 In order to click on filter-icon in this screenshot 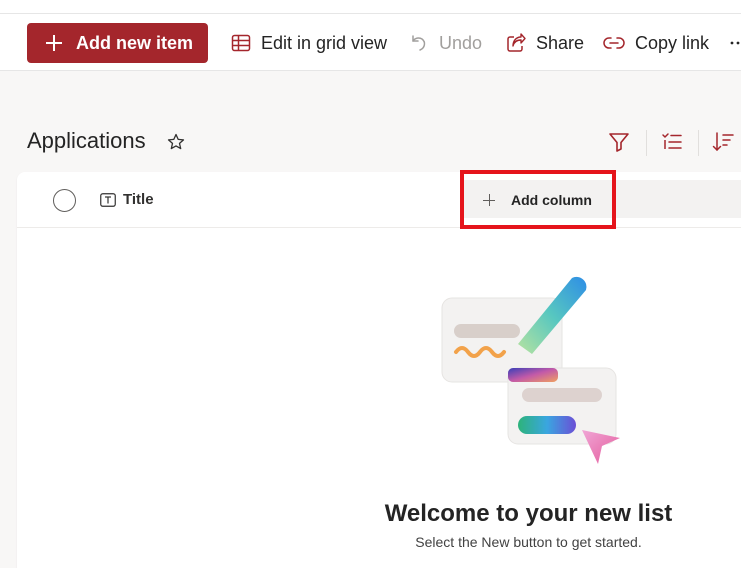, I will do `click(619, 142)`.